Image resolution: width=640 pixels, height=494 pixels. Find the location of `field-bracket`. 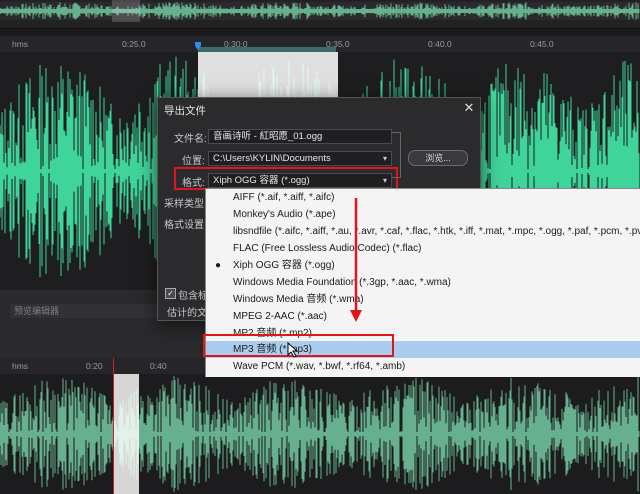

field-bracket is located at coordinates (396, 155).